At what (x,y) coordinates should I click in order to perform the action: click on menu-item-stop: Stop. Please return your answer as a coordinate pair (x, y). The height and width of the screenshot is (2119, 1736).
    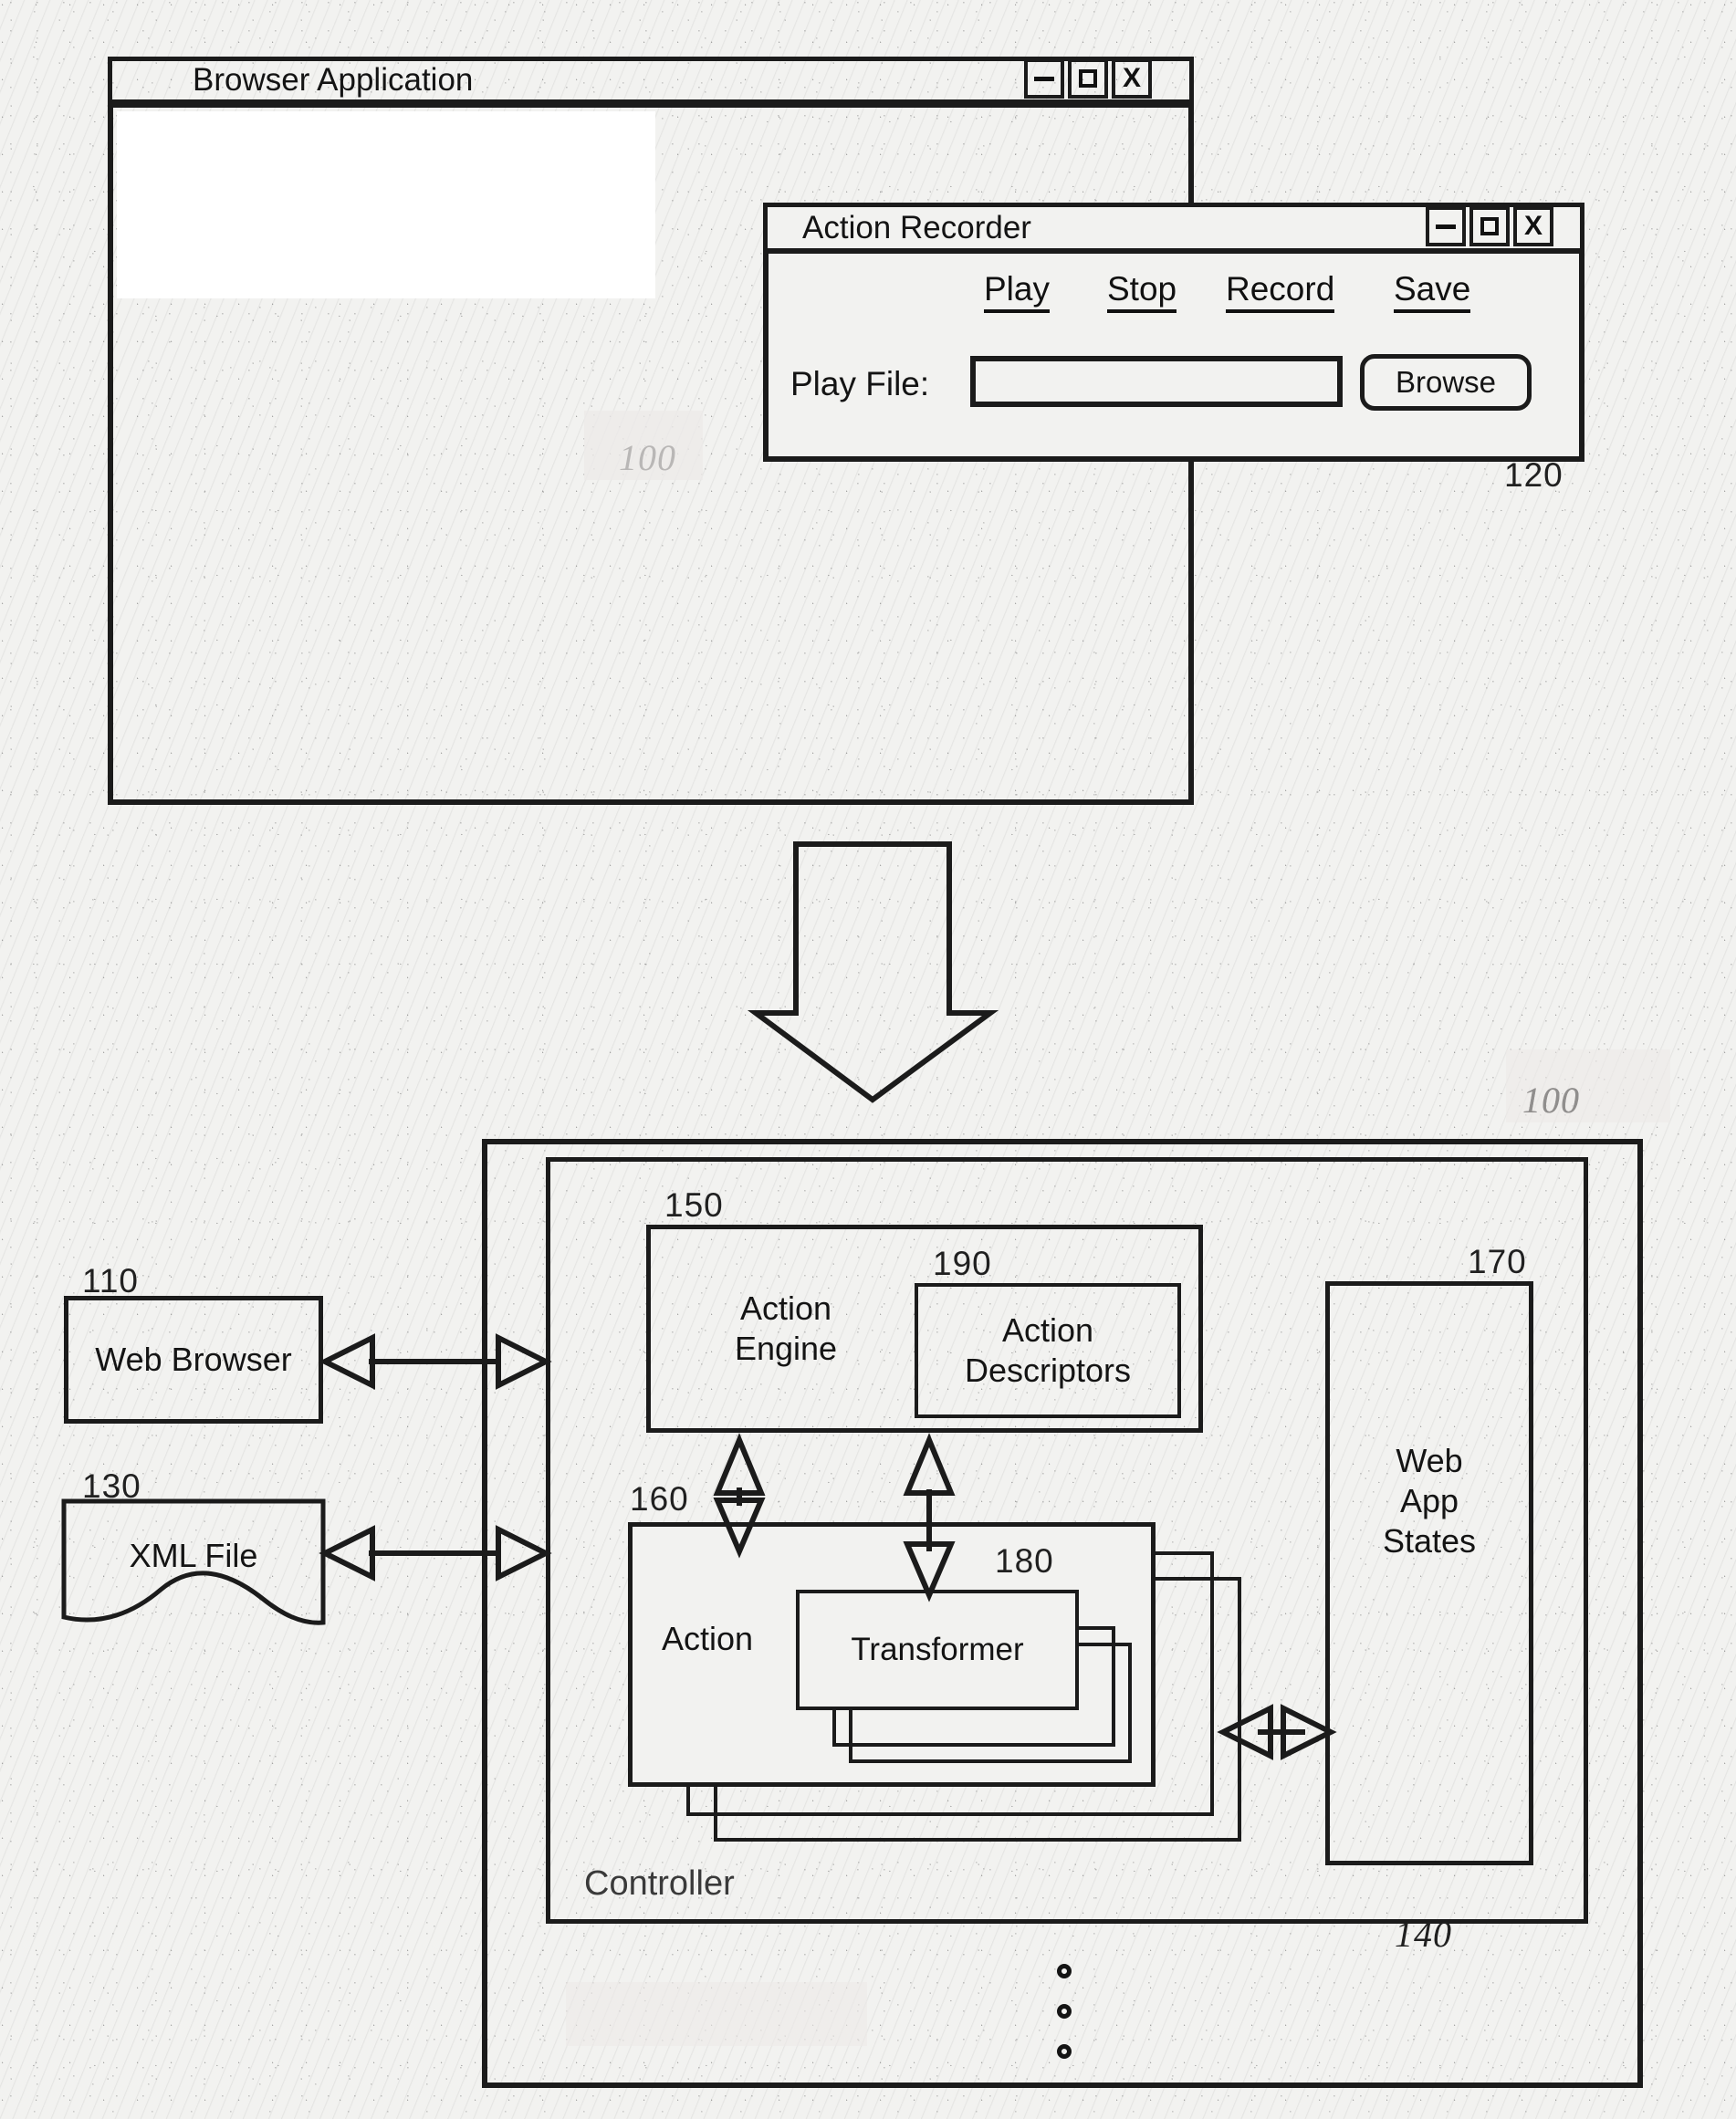
    Looking at the image, I should click on (1142, 291).